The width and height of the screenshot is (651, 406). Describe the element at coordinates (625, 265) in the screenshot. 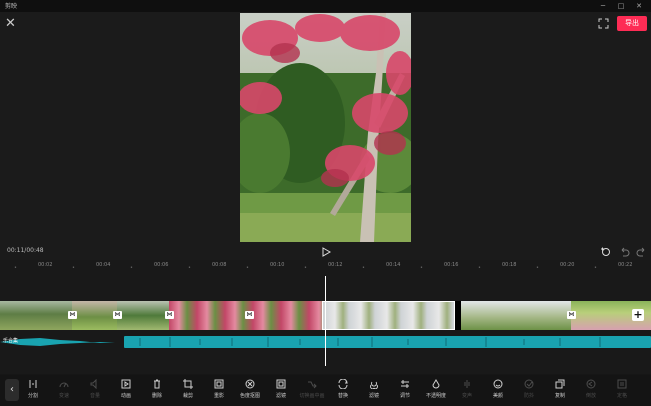

I see `ruler-label: 00:22` at that location.